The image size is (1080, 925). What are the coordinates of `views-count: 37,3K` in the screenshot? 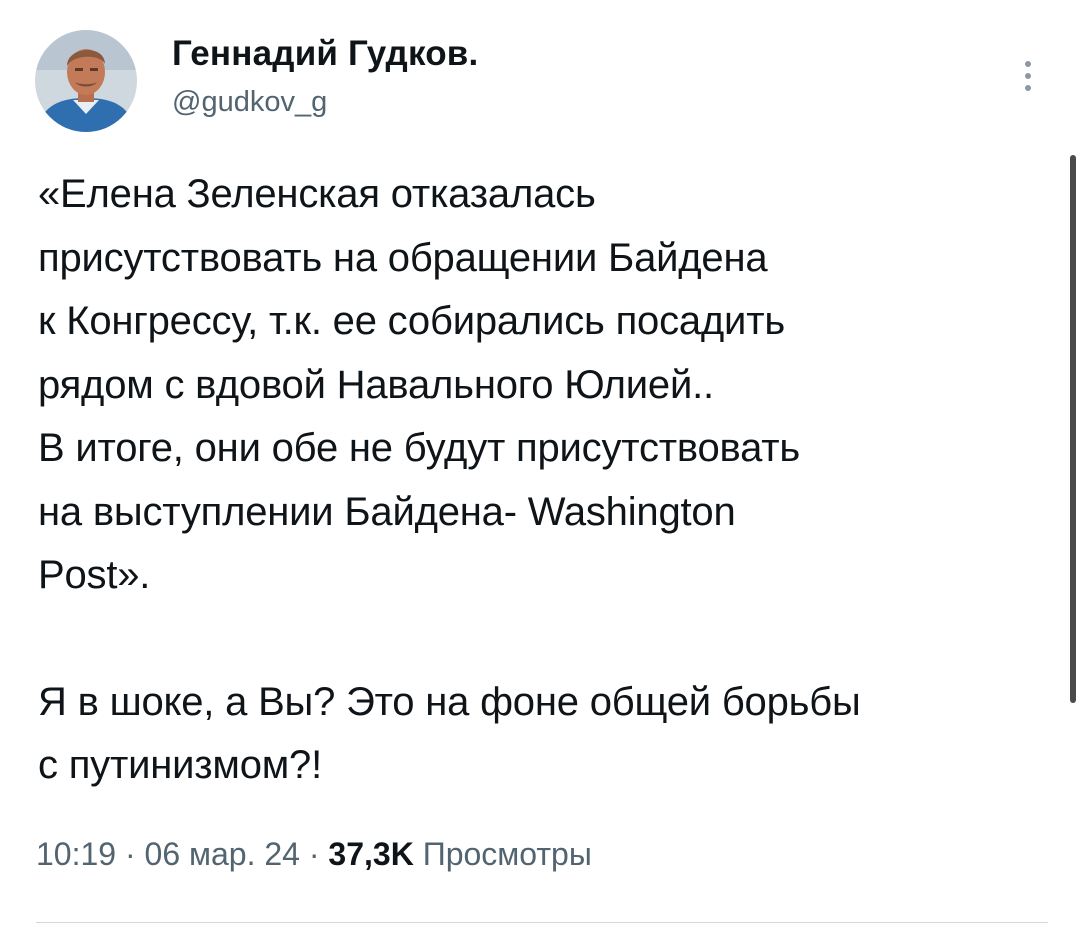 It's located at (371, 854).